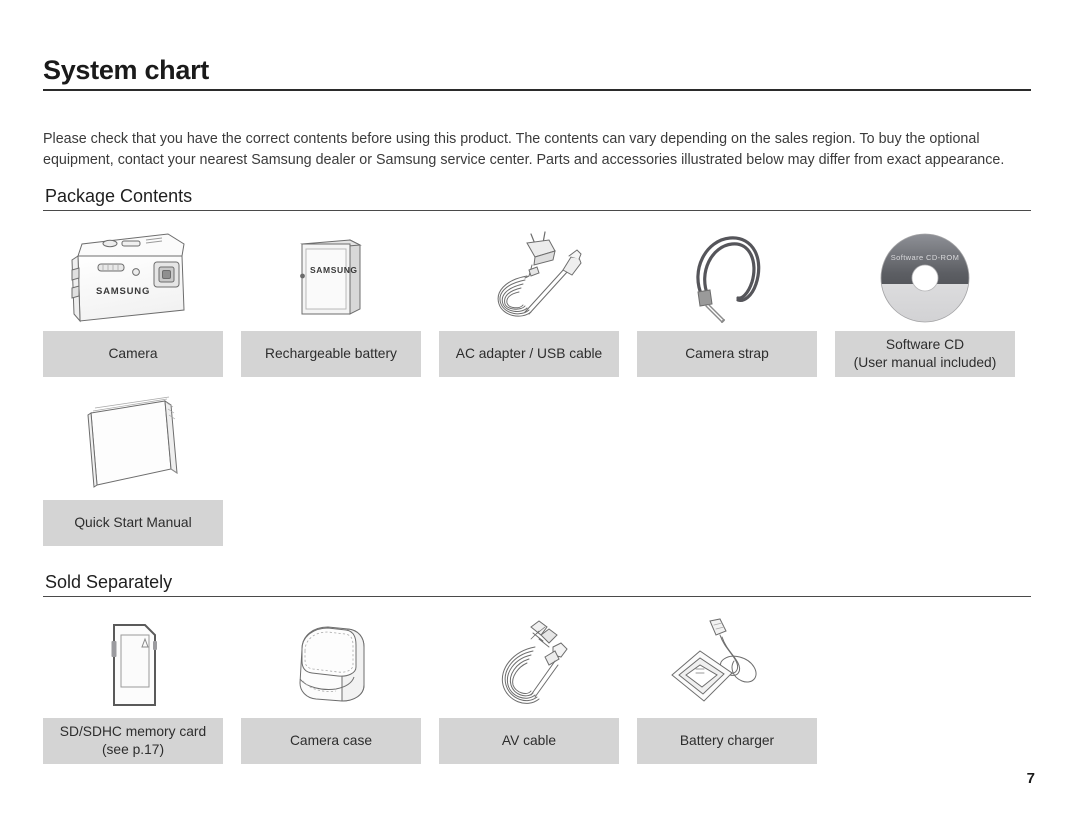 The width and height of the screenshot is (1080, 815). I want to click on ac-adapter-usb-cable-icon, so click(529, 278).